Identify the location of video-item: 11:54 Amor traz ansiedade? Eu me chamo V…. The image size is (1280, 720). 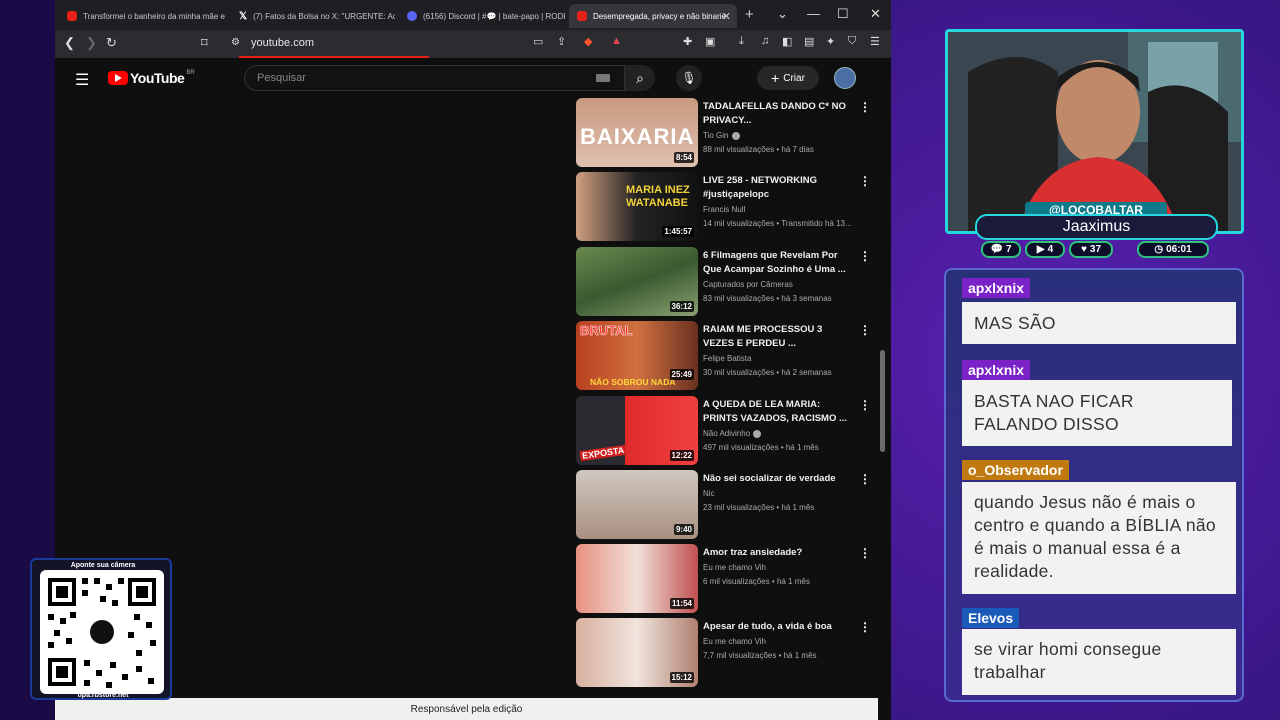
(726, 580).